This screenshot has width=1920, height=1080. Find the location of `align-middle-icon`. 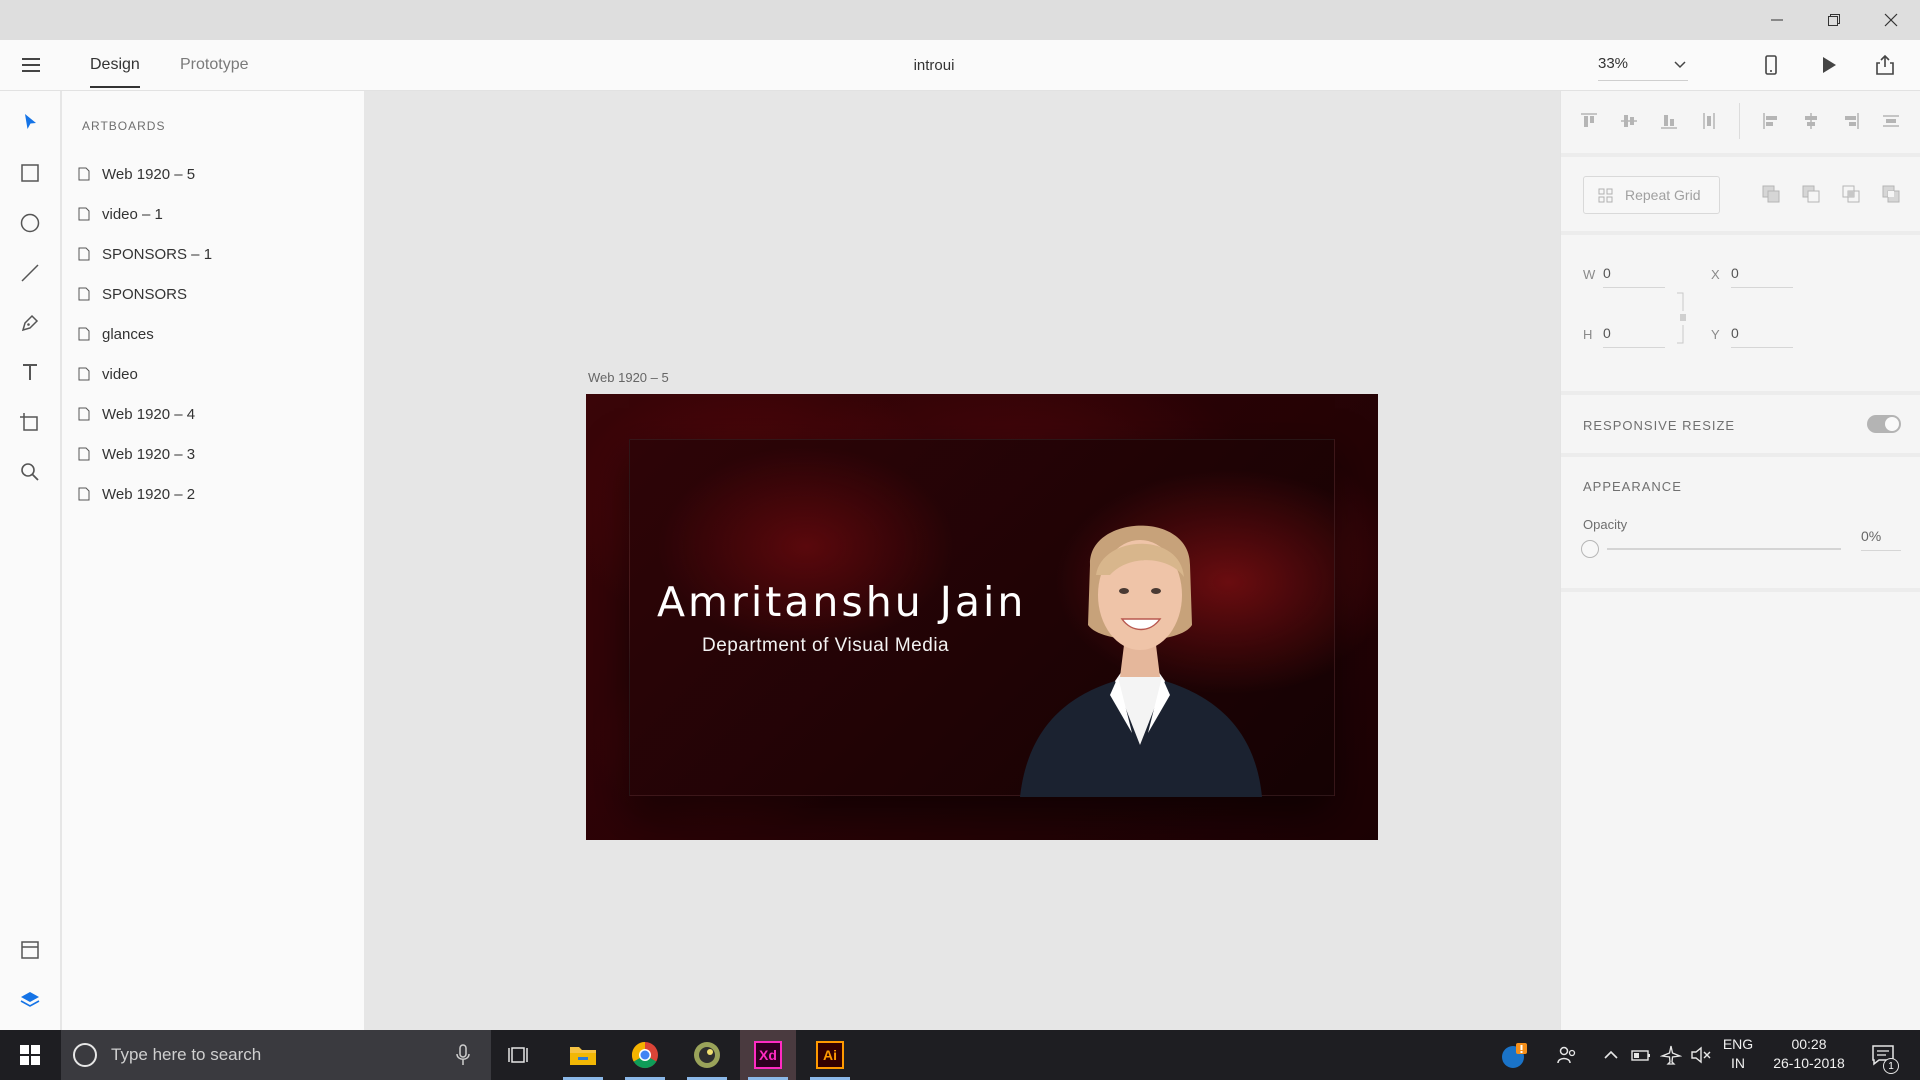

align-middle-icon is located at coordinates (1629, 121).